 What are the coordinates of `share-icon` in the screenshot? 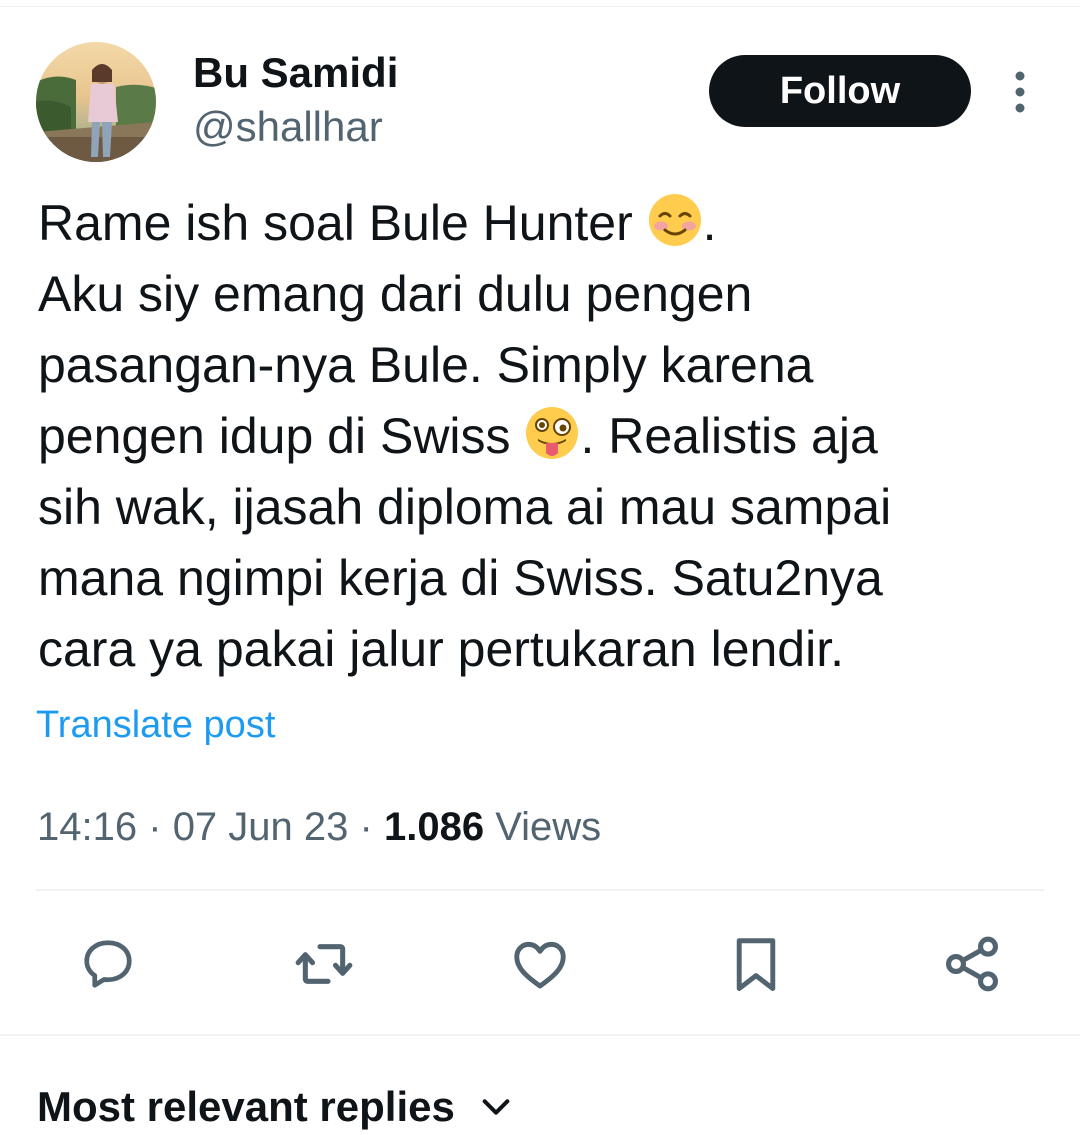 It's located at (972, 964).